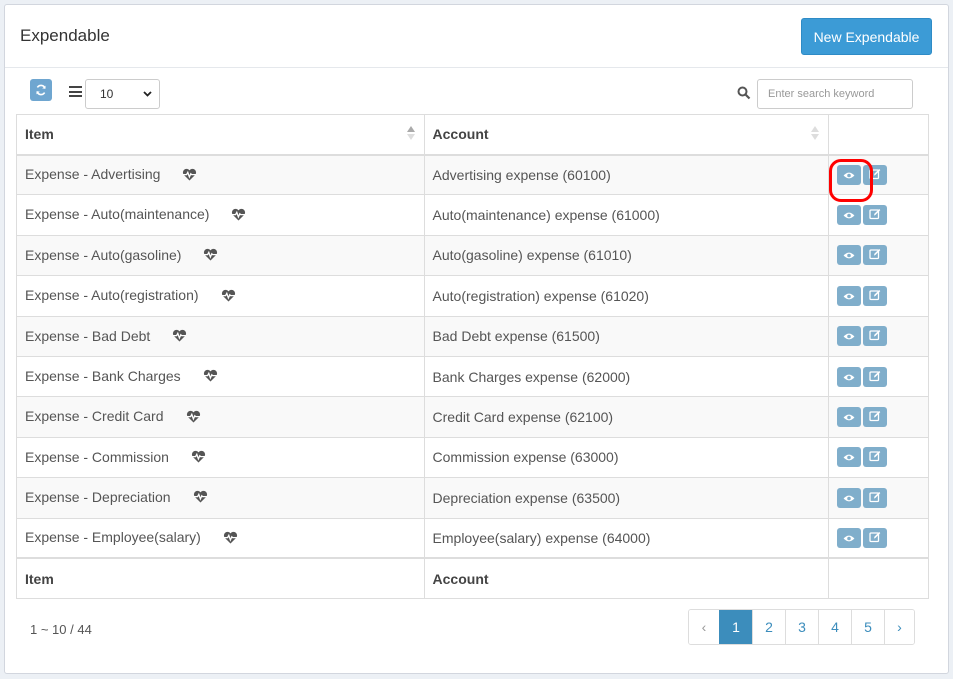 This screenshot has width=953, height=679. Describe the element at coordinates (220, 498) in the screenshot. I see `item-cell: Expense - Depreciation` at that location.